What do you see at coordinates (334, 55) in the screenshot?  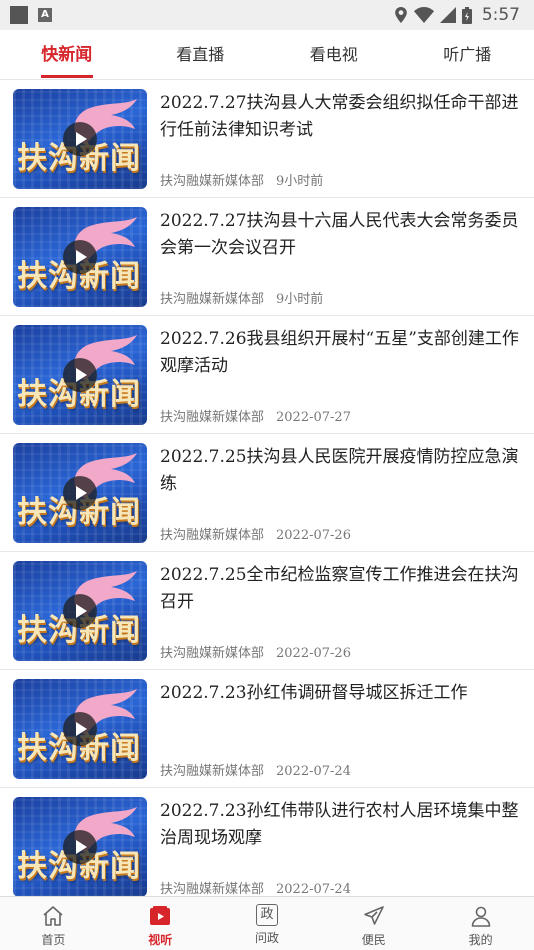 I see `tab-tv: 看电视` at bounding box center [334, 55].